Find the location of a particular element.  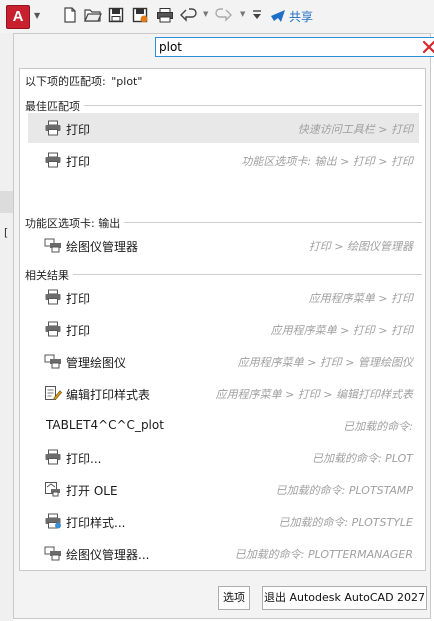

redo-icon is located at coordinates (223, 16).